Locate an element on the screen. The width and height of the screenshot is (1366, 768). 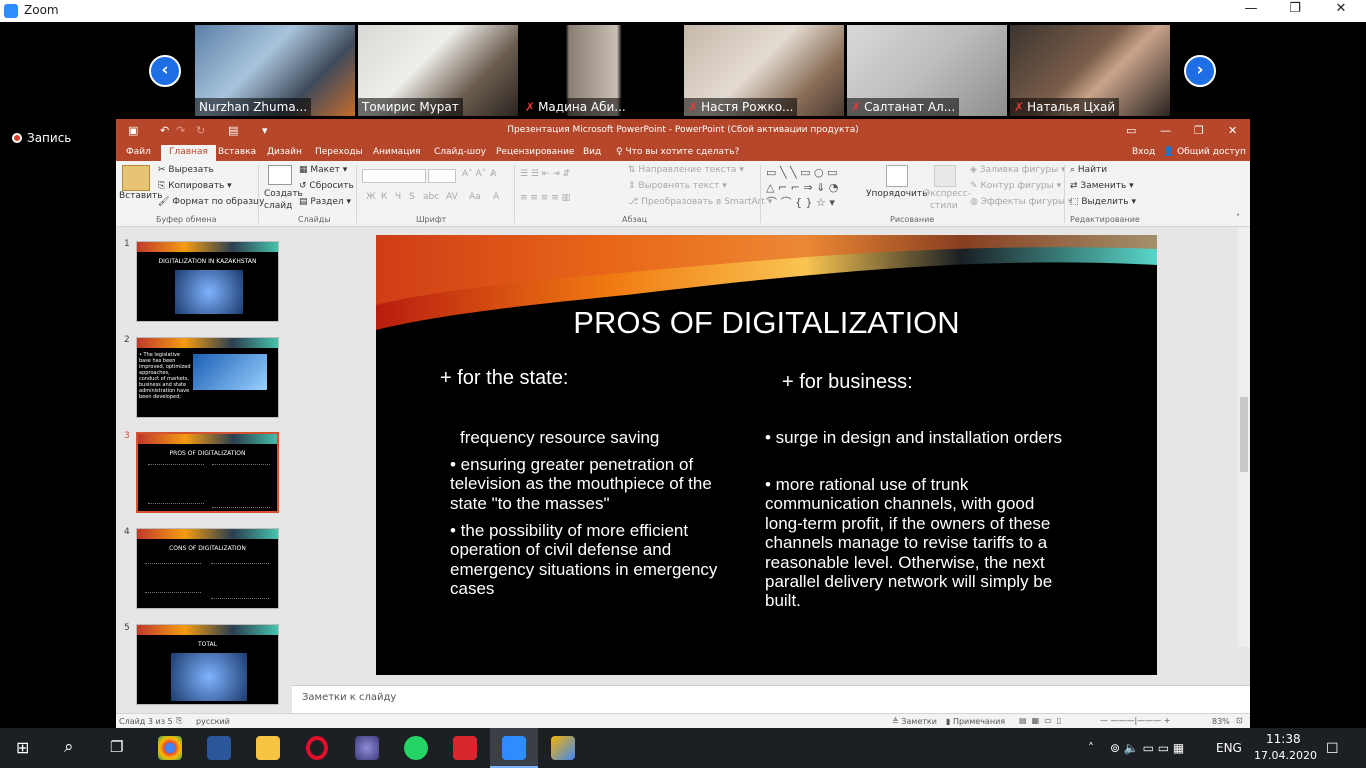
align-buttons: ≡ ≡ ≡ ≡ ▥ is located at coordinates (545, 198).